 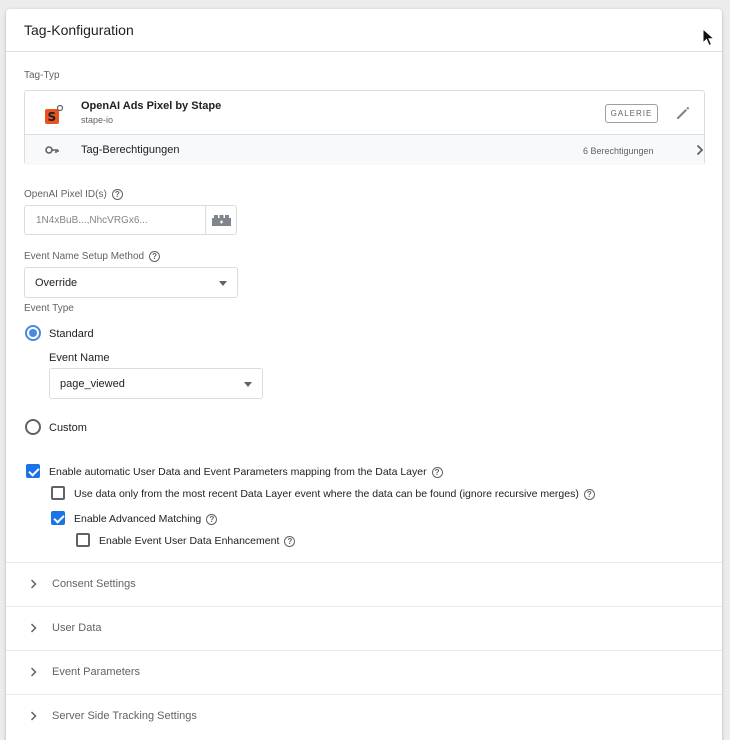 What do you see at coordinates (683, 113) in the screenshot?
I see `pencil-icon` at bounding box center [683, 113].